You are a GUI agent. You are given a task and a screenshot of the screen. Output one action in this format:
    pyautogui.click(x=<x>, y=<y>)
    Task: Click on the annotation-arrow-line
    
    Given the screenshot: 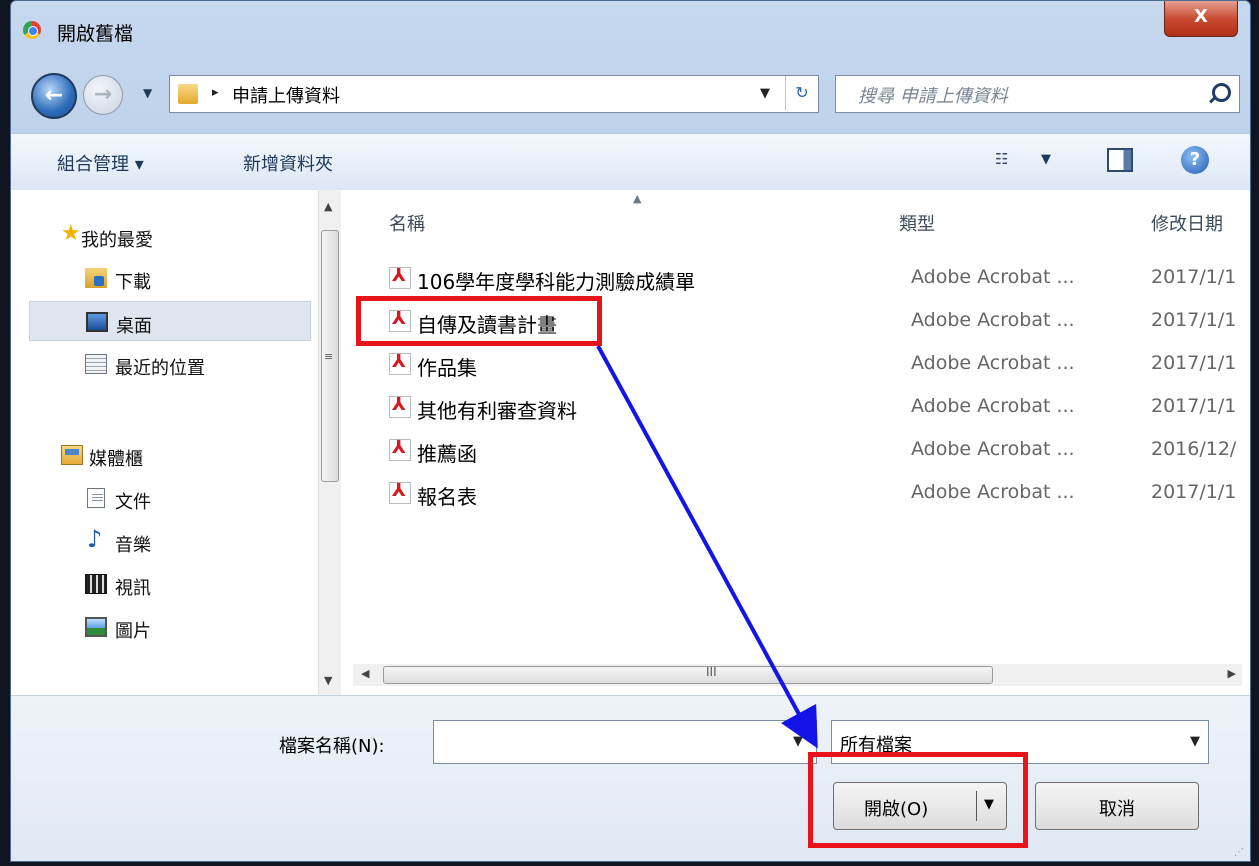 What is the action you would take?
    pyautogui.click(x=707, y=547)
    